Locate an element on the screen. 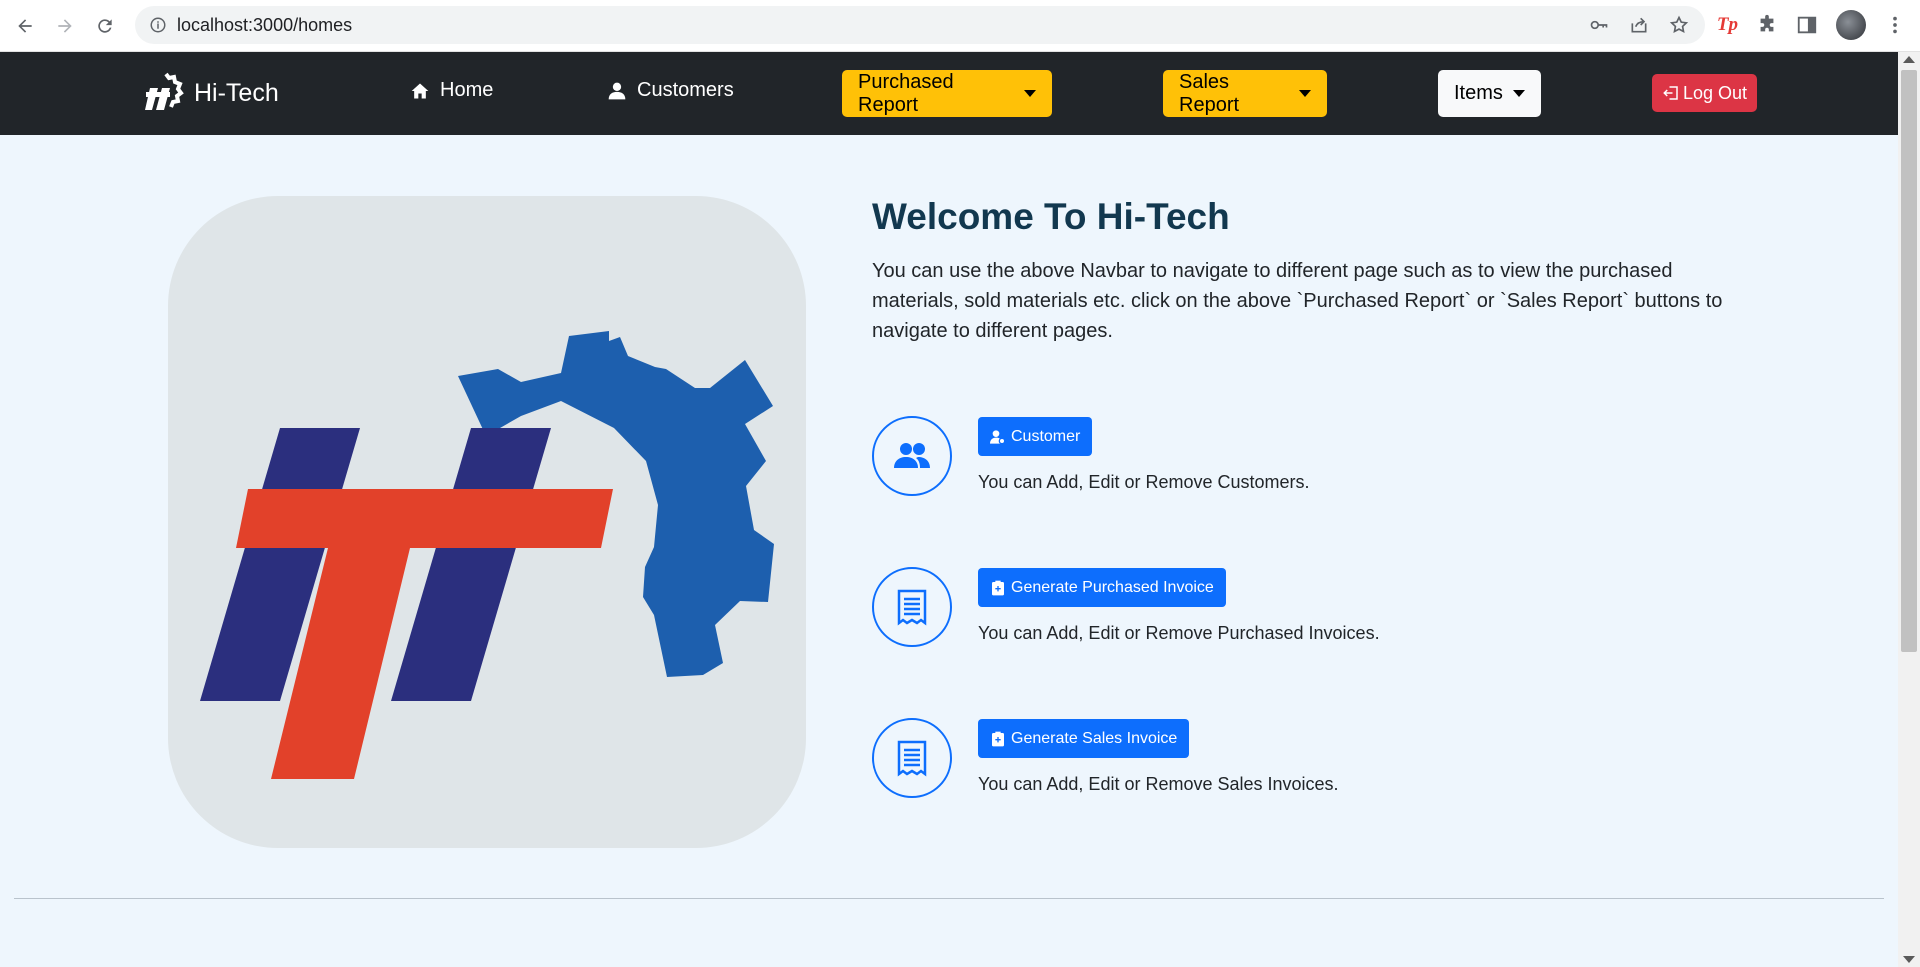 This screenshot has width=1920, height=967. brand-link: Hi-Tech is located at coordinates (209, 93).